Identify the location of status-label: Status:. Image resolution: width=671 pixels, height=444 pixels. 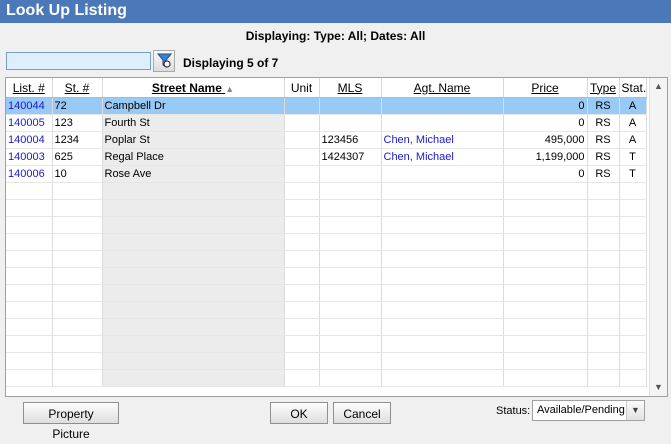
(513, 411).